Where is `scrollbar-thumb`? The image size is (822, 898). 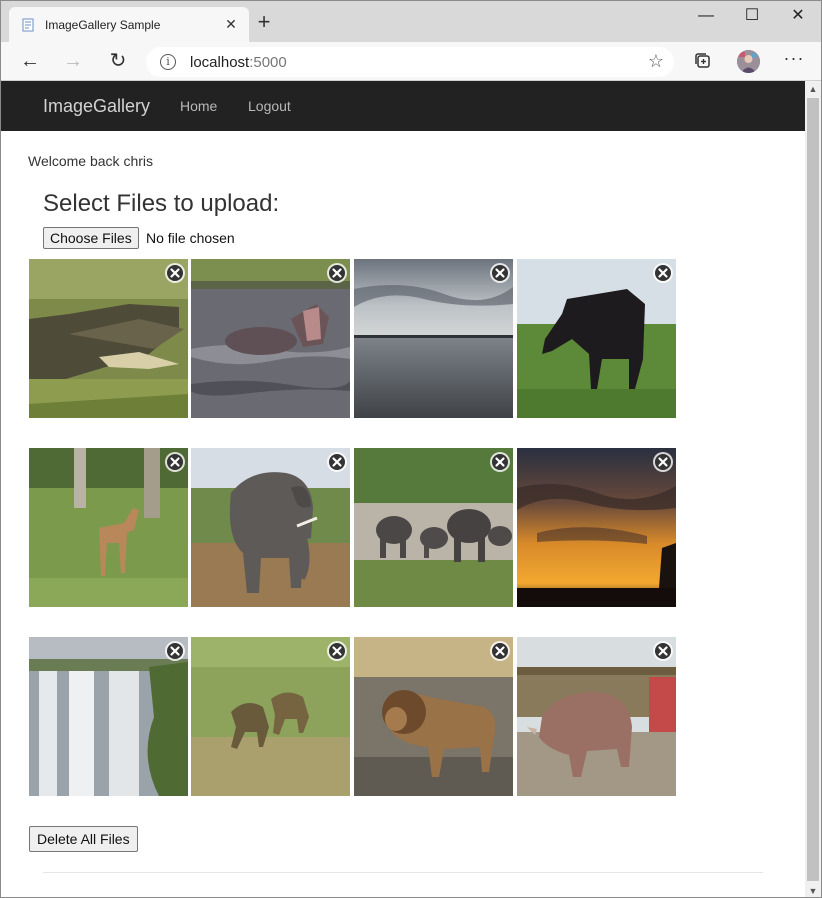 scrollbar-thumb is located at coordinates (813, 489).